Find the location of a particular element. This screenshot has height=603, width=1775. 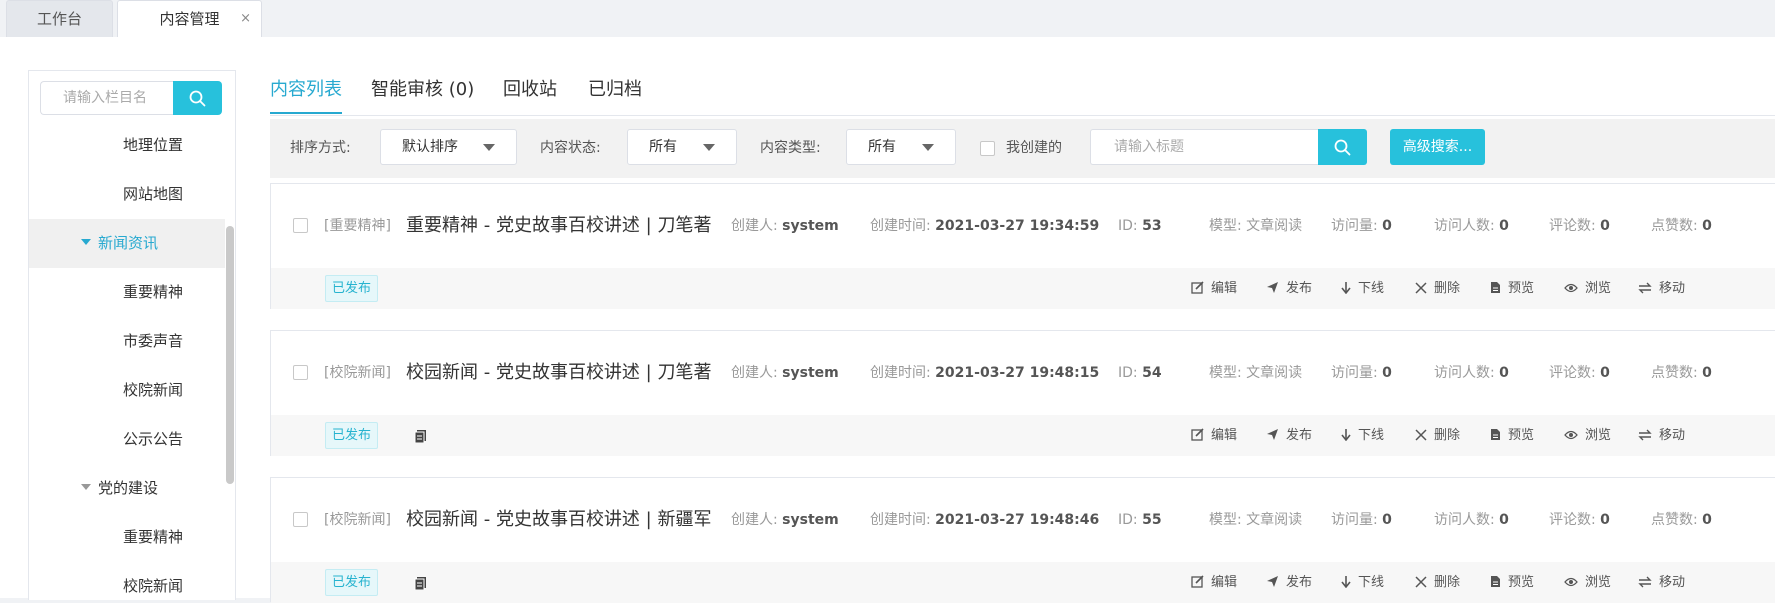

channel-search-button is located at coordinates (197, 98).